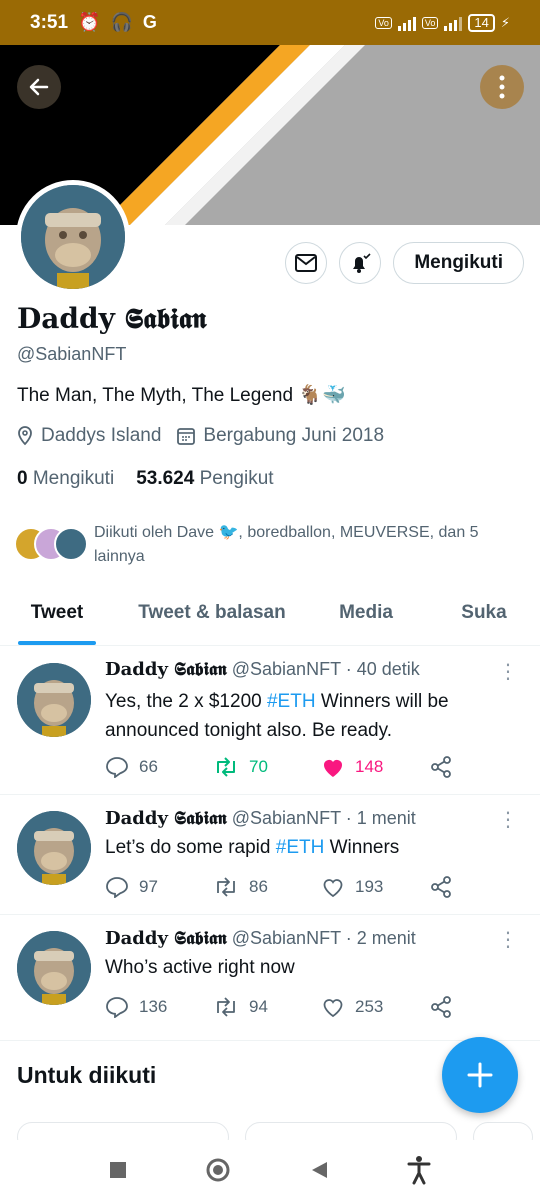  What do you see at coordinates (258, 766) in the screenshot?
I see `retweet-count: 70` at bounding box center [258, 766].